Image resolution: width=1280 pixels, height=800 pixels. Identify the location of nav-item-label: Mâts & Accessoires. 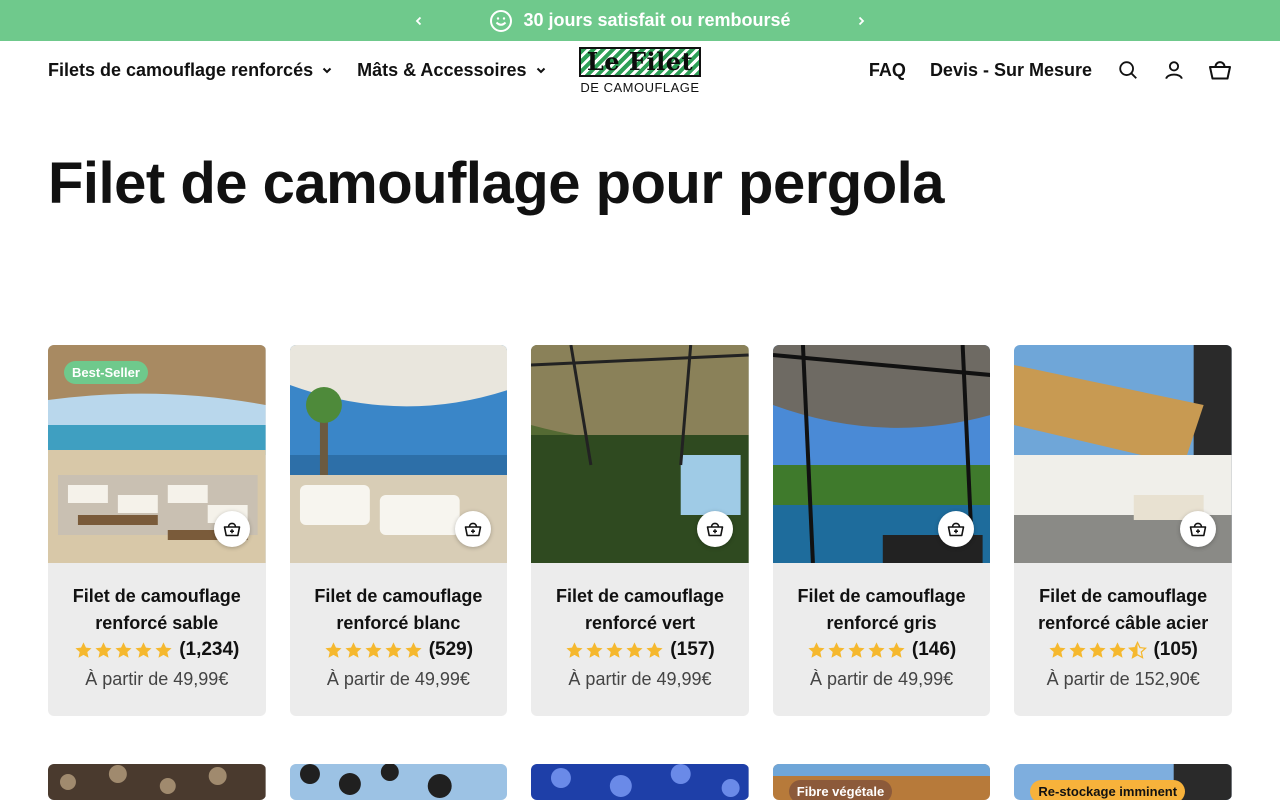
(442, 69).